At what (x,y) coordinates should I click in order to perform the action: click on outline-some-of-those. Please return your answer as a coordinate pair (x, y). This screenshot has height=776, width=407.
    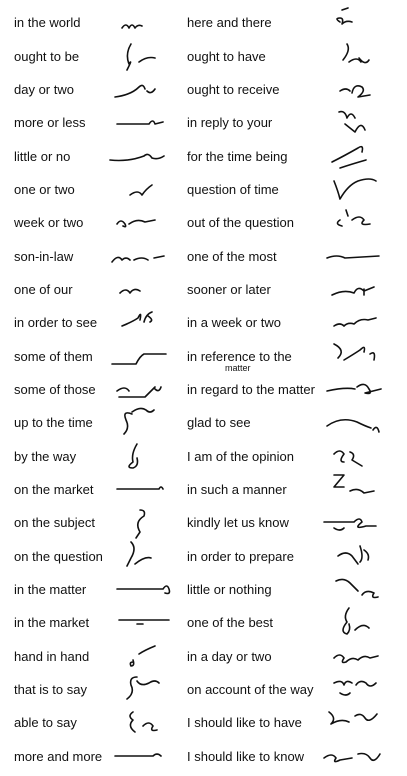
    Looking at the image, I should click on (139, 392).